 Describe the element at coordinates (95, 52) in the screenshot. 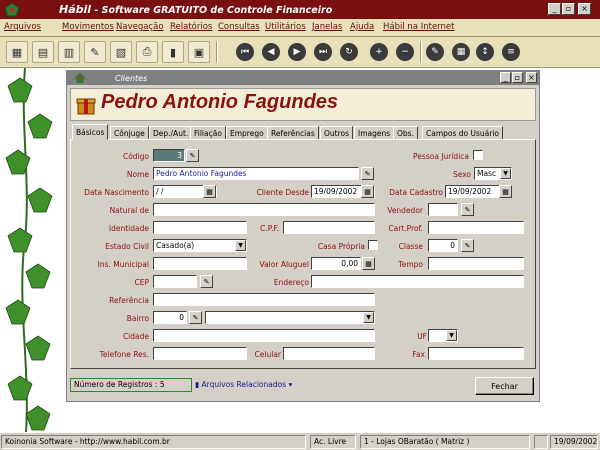

I see `tools-icon: ✎` at that location.